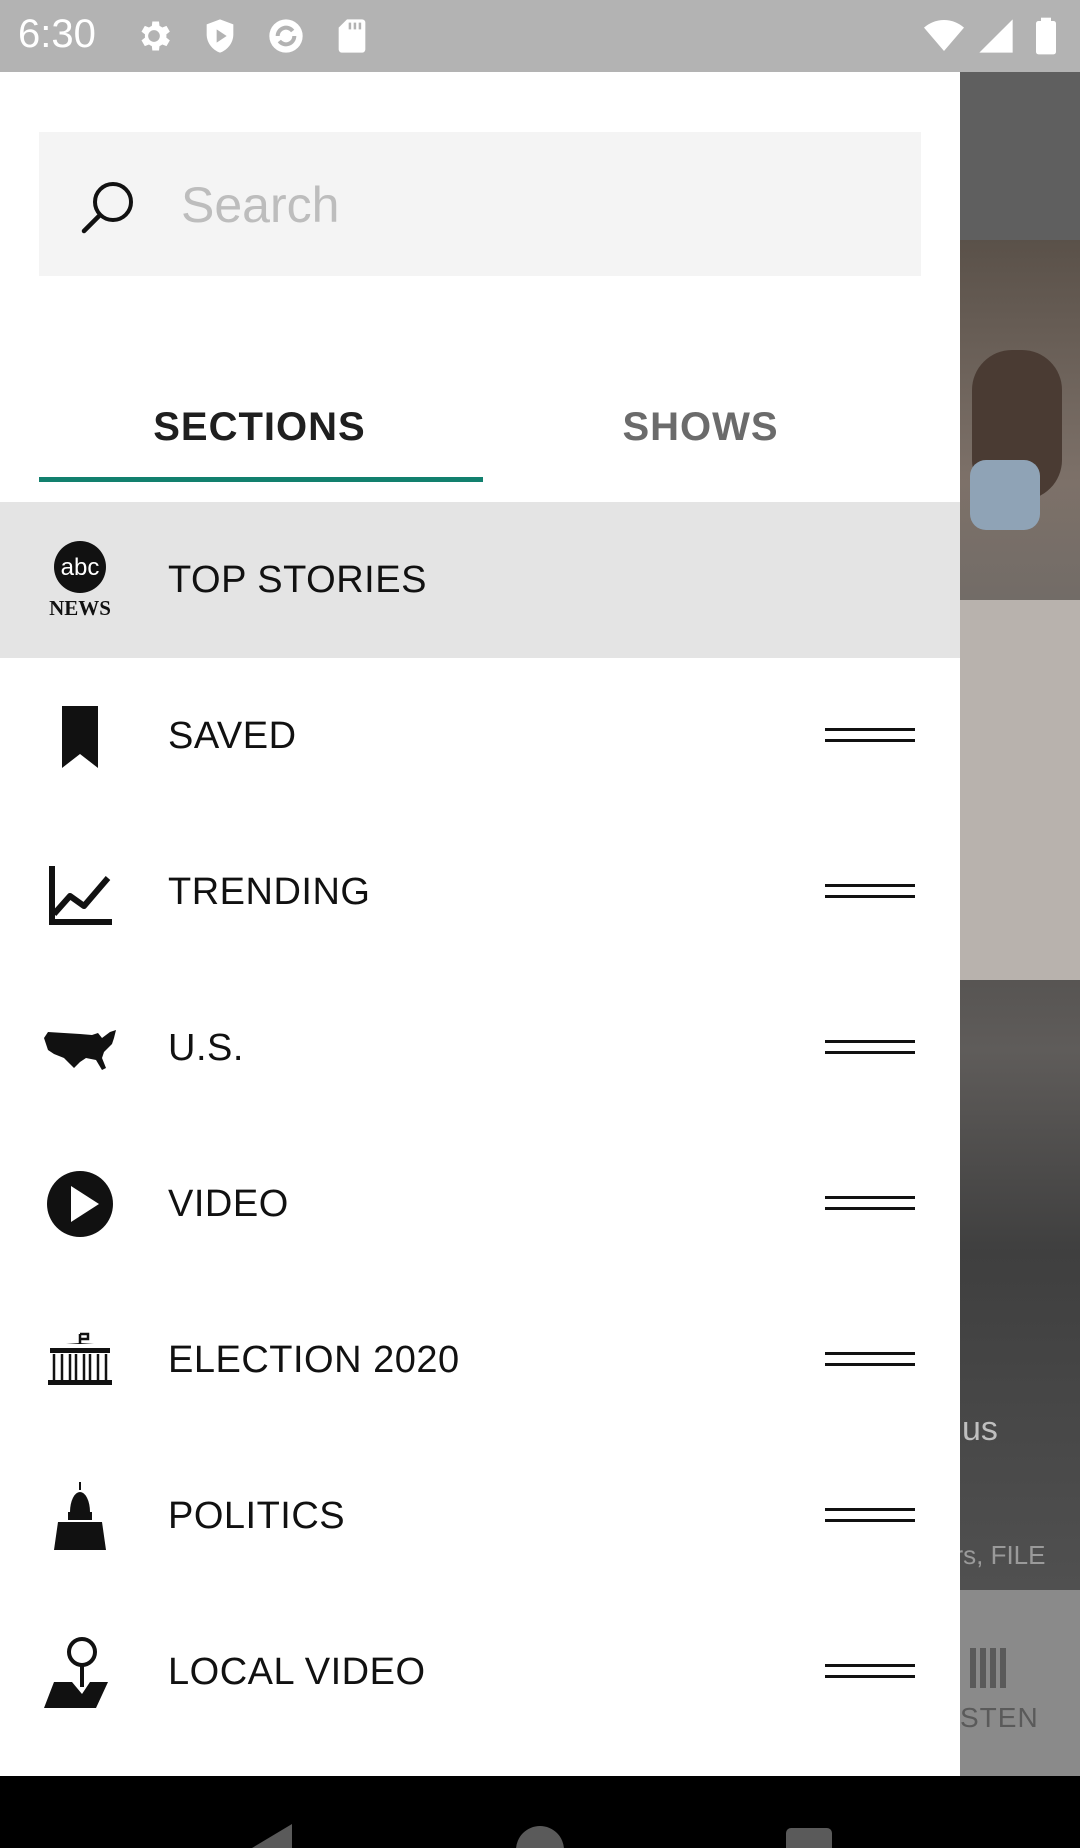 This screenshot has width=1080, height=1848. What do you see at coordinates (109, 206) in the screenshot?
I see `search-icon` at bounding box center [109, 206].